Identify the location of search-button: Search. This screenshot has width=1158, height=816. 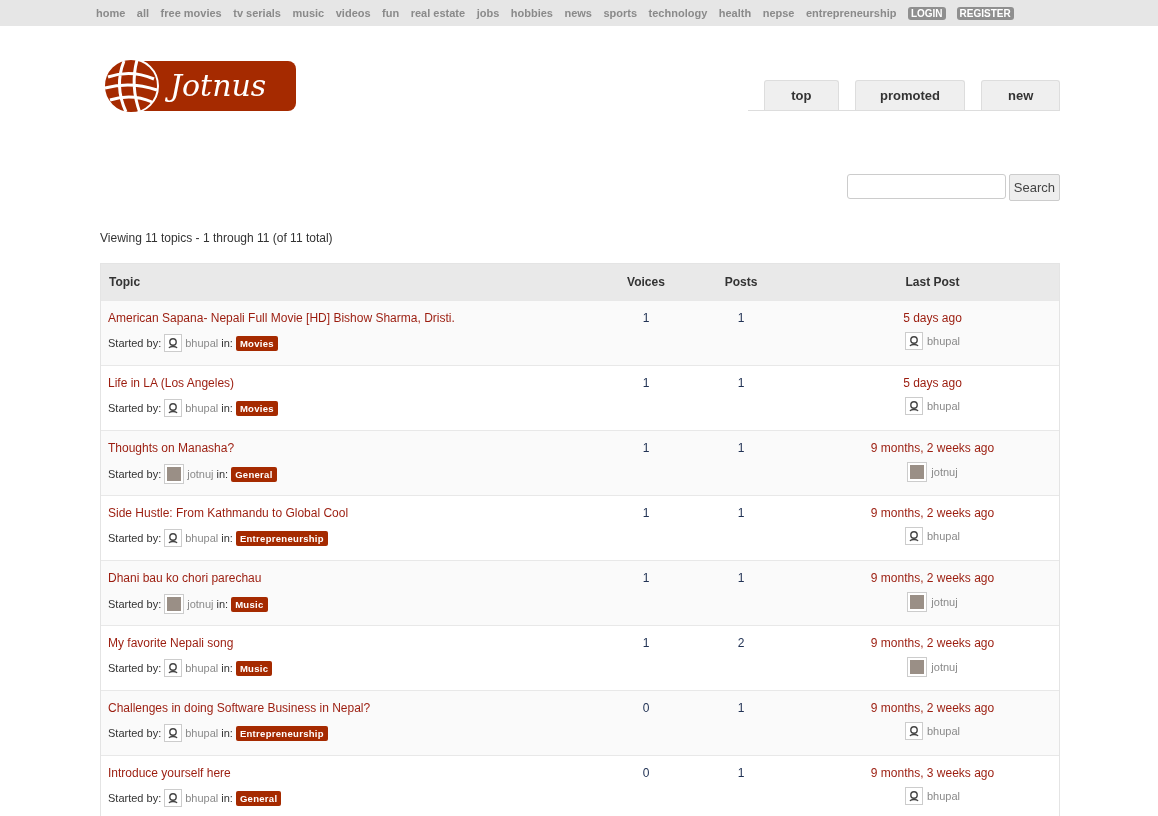
(1034, 187).